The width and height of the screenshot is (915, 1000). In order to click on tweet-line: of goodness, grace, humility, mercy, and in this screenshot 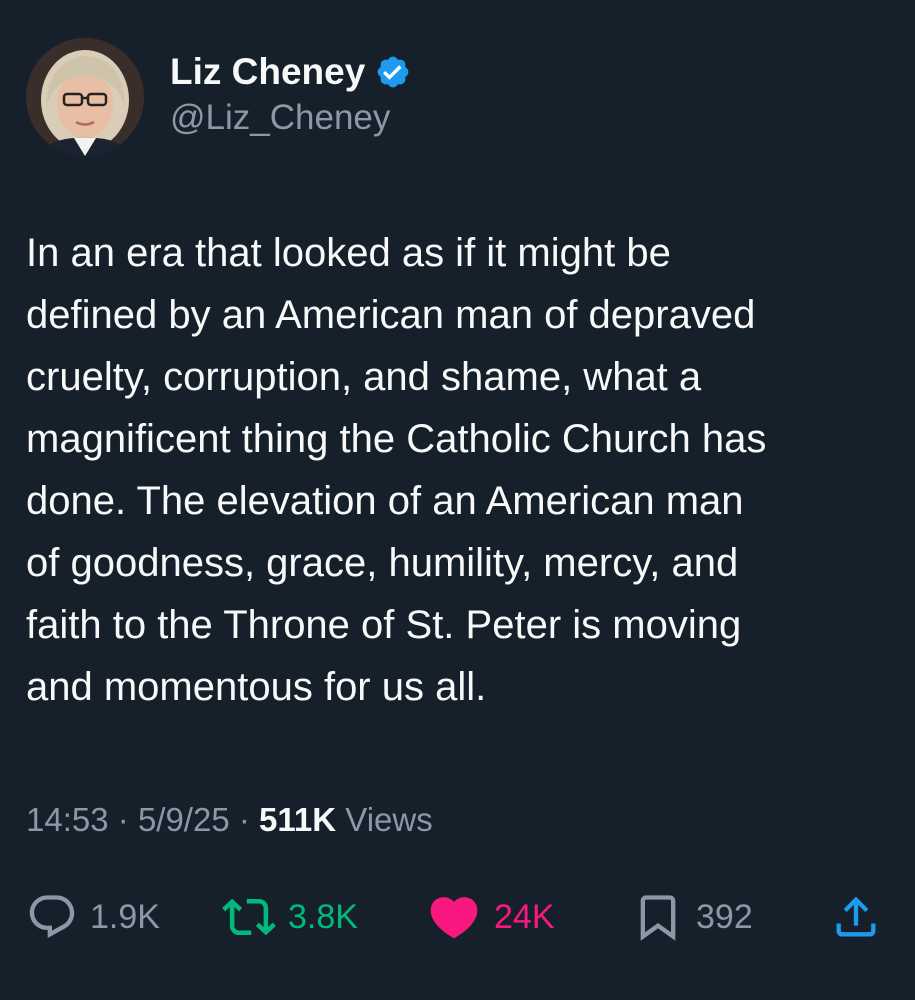, I will do `click(382, 563)`.